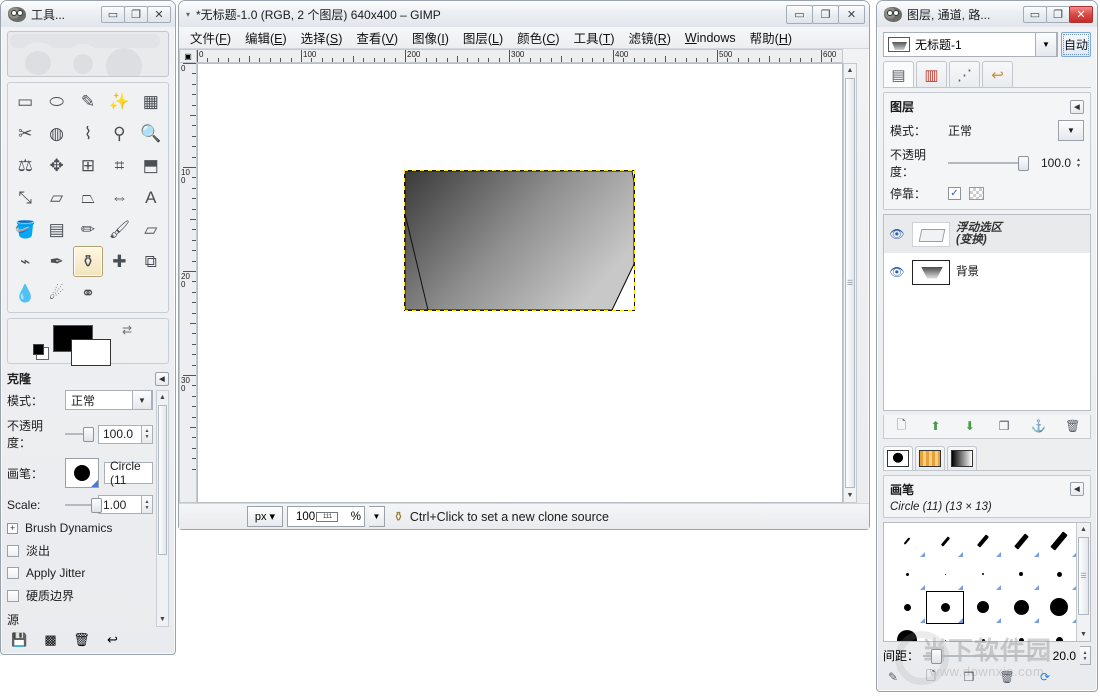 This screenshot has height=696, width=1100. I want to click on edit-brush-icon: ✎, so click(893, 677).